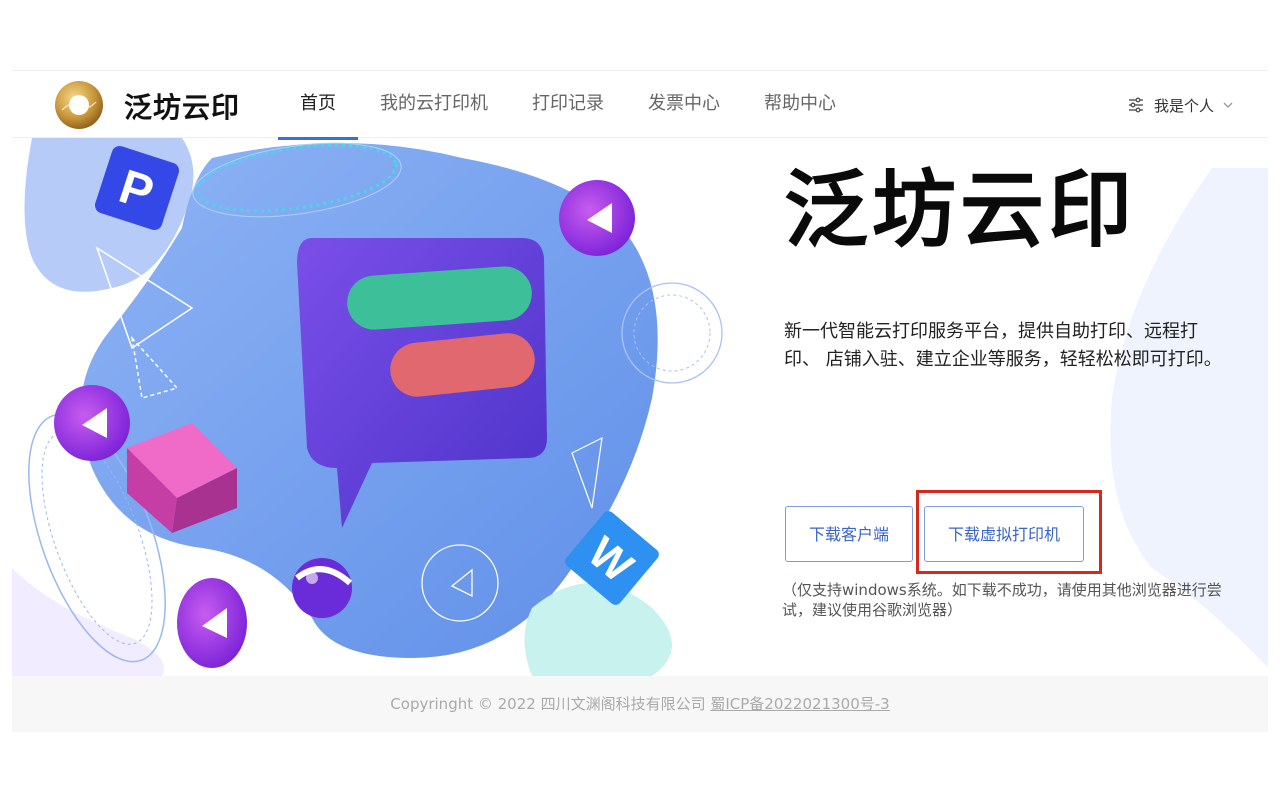 The image size is (1280, 800). What do you see at coordinates (92, 423) in the screenshot?
I see `play-disc-icon-left` at bounding box center [92, 423].